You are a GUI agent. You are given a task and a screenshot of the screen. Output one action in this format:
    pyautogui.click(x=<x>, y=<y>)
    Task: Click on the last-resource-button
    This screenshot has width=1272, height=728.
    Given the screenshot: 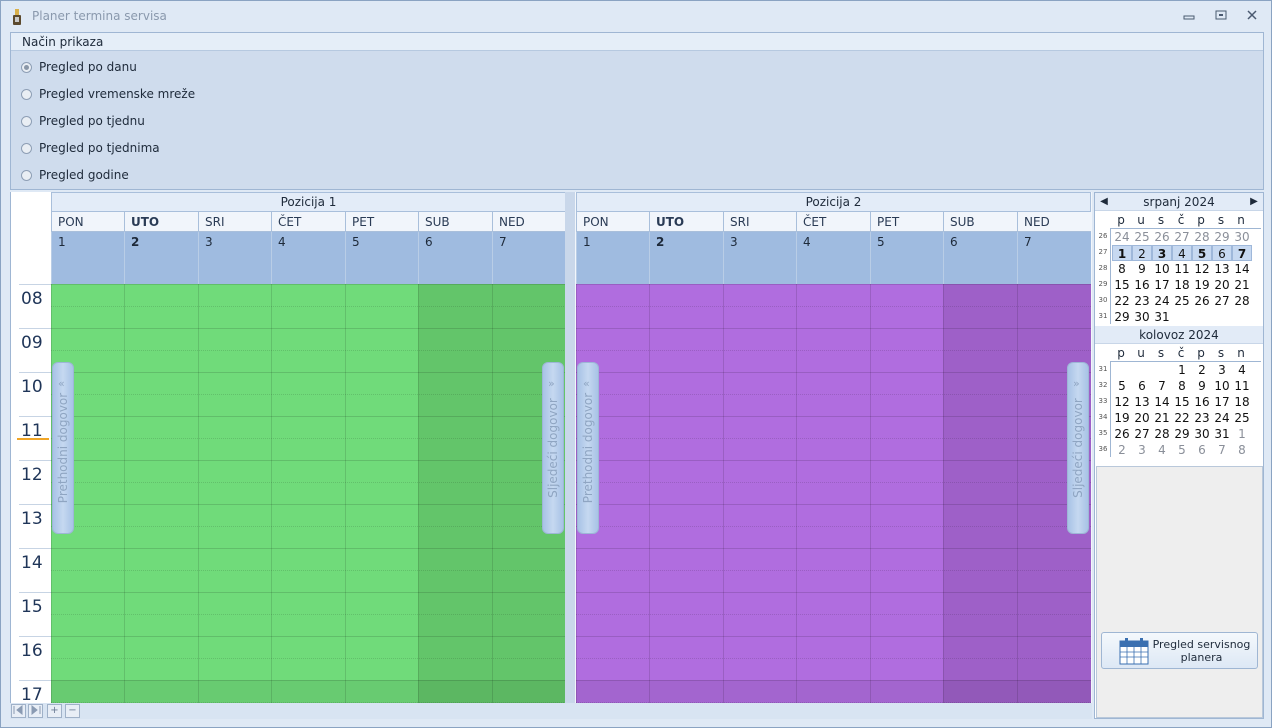 What is the action you would take?
    pyautogui.click(x=35, y=711)
    